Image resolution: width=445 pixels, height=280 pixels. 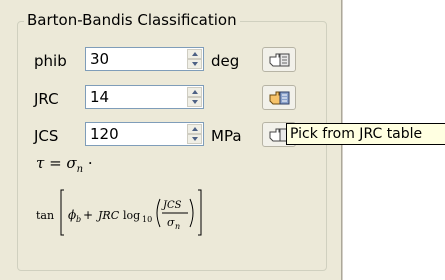 I want to click on formula-tangent-expression: tan ϕ b + JRC log 10 JCS σ n, so click(x=119, y=212).